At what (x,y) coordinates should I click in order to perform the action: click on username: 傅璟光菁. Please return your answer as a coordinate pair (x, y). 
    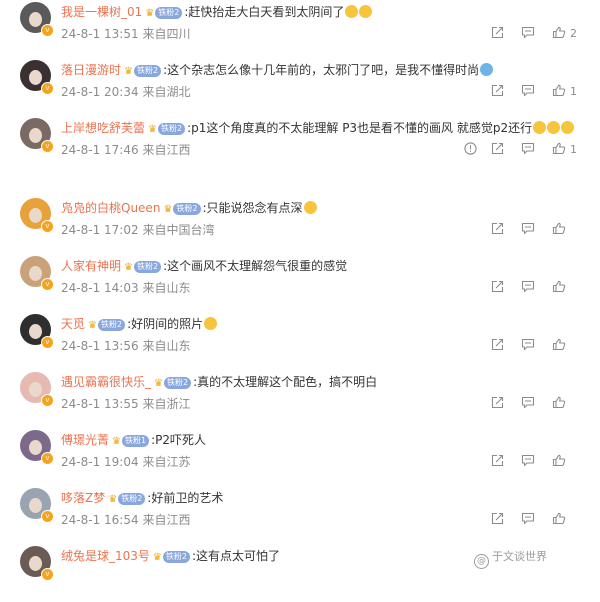
    Looking at the image, I should click on (85, 440).